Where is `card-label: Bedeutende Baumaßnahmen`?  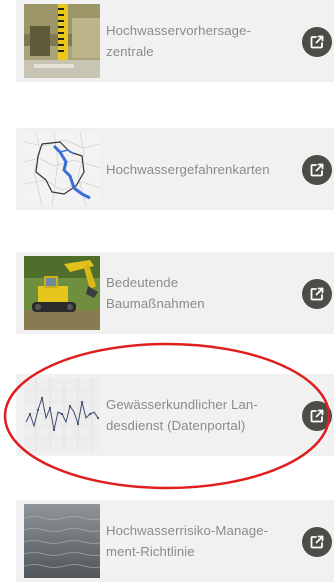 card-label: Bedeutende Baumaßnahmen is located at coordinates (204, 293).